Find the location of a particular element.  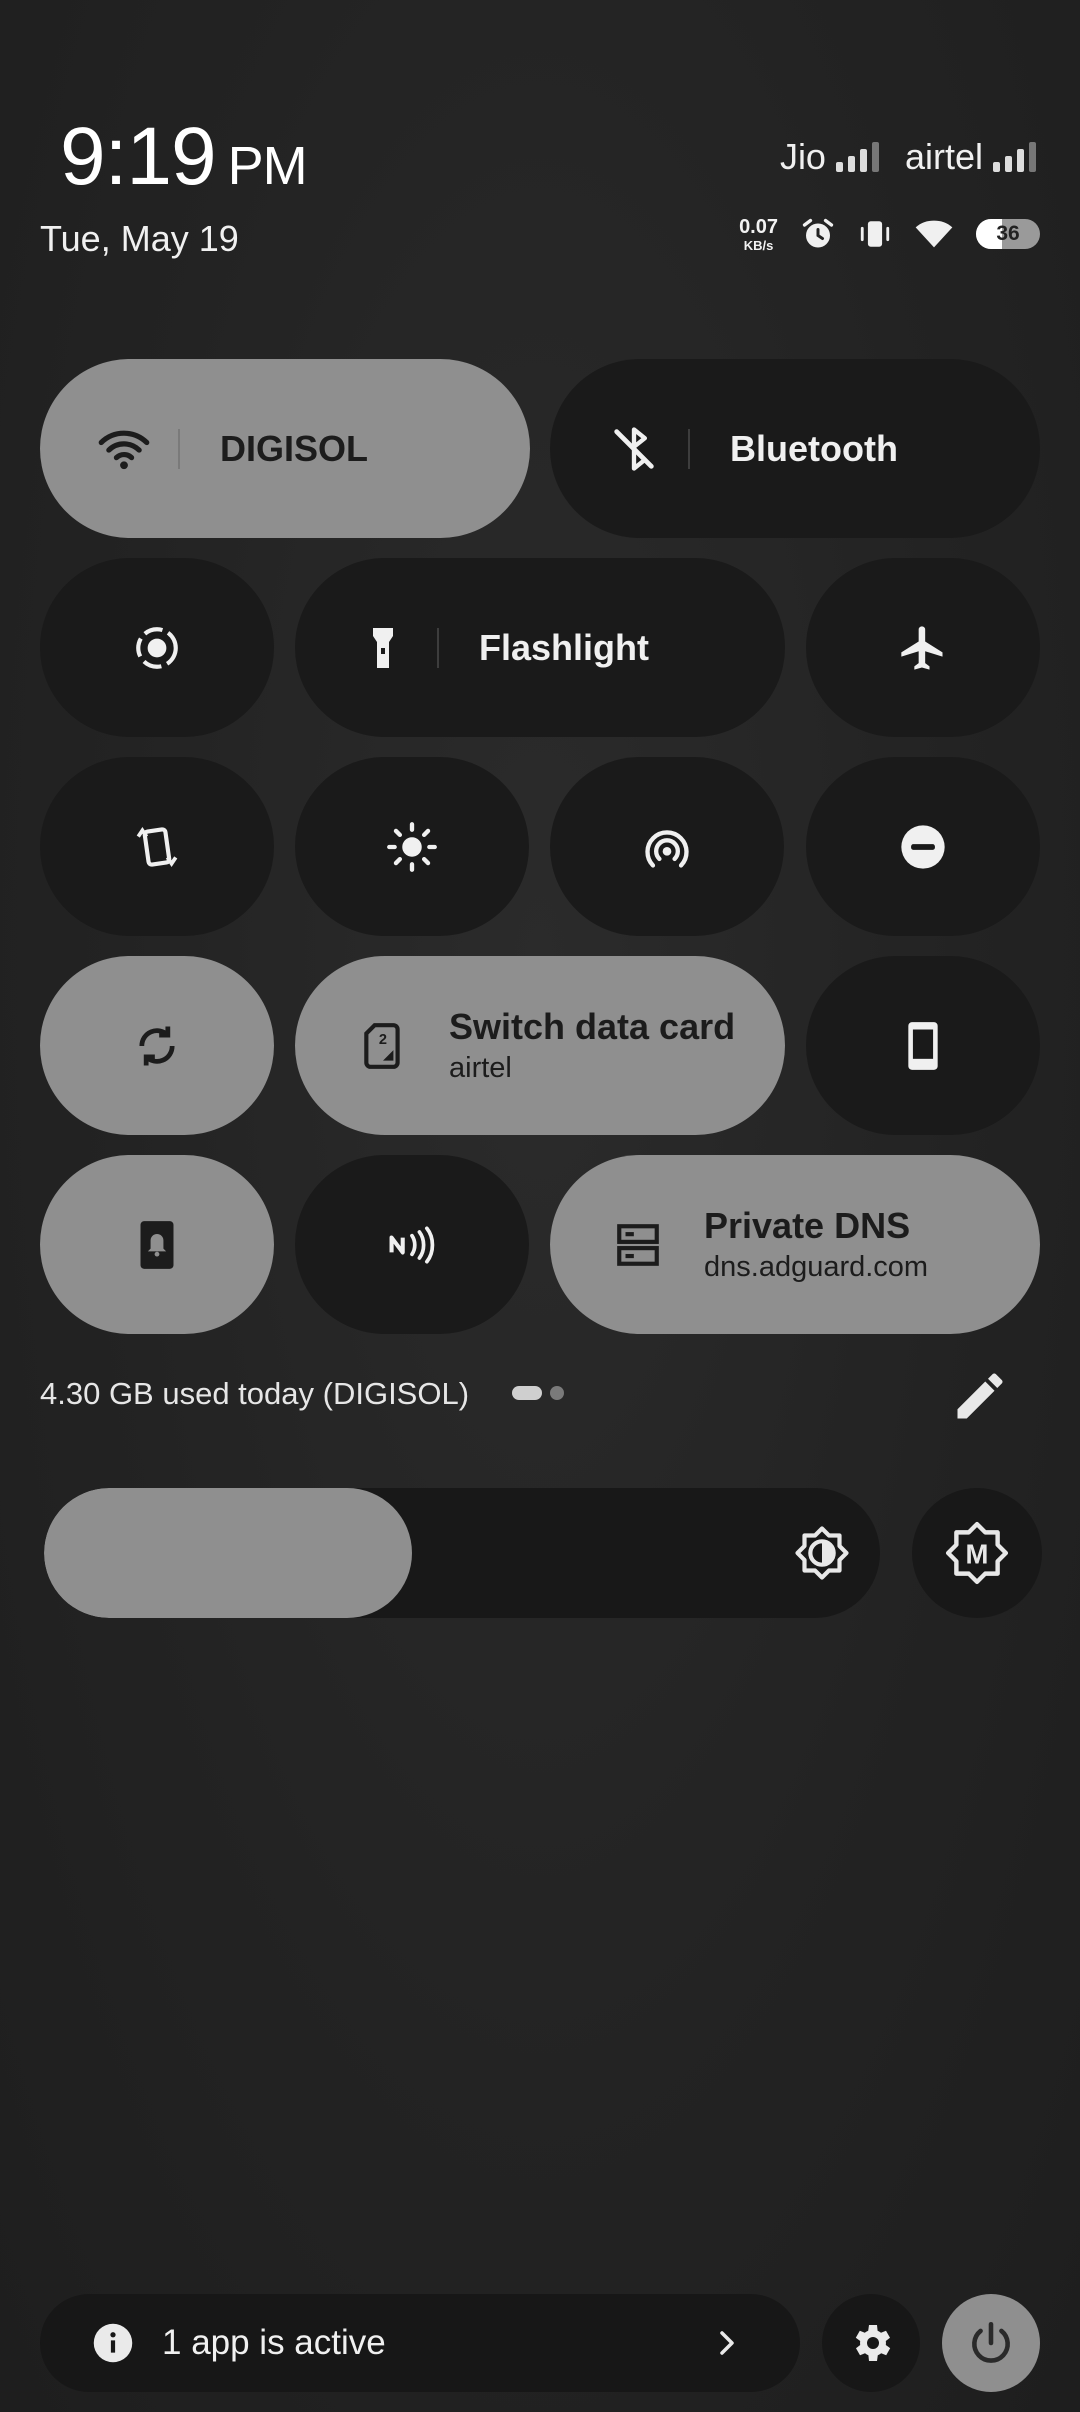

settings-button is located at coordinates (871, 2343).